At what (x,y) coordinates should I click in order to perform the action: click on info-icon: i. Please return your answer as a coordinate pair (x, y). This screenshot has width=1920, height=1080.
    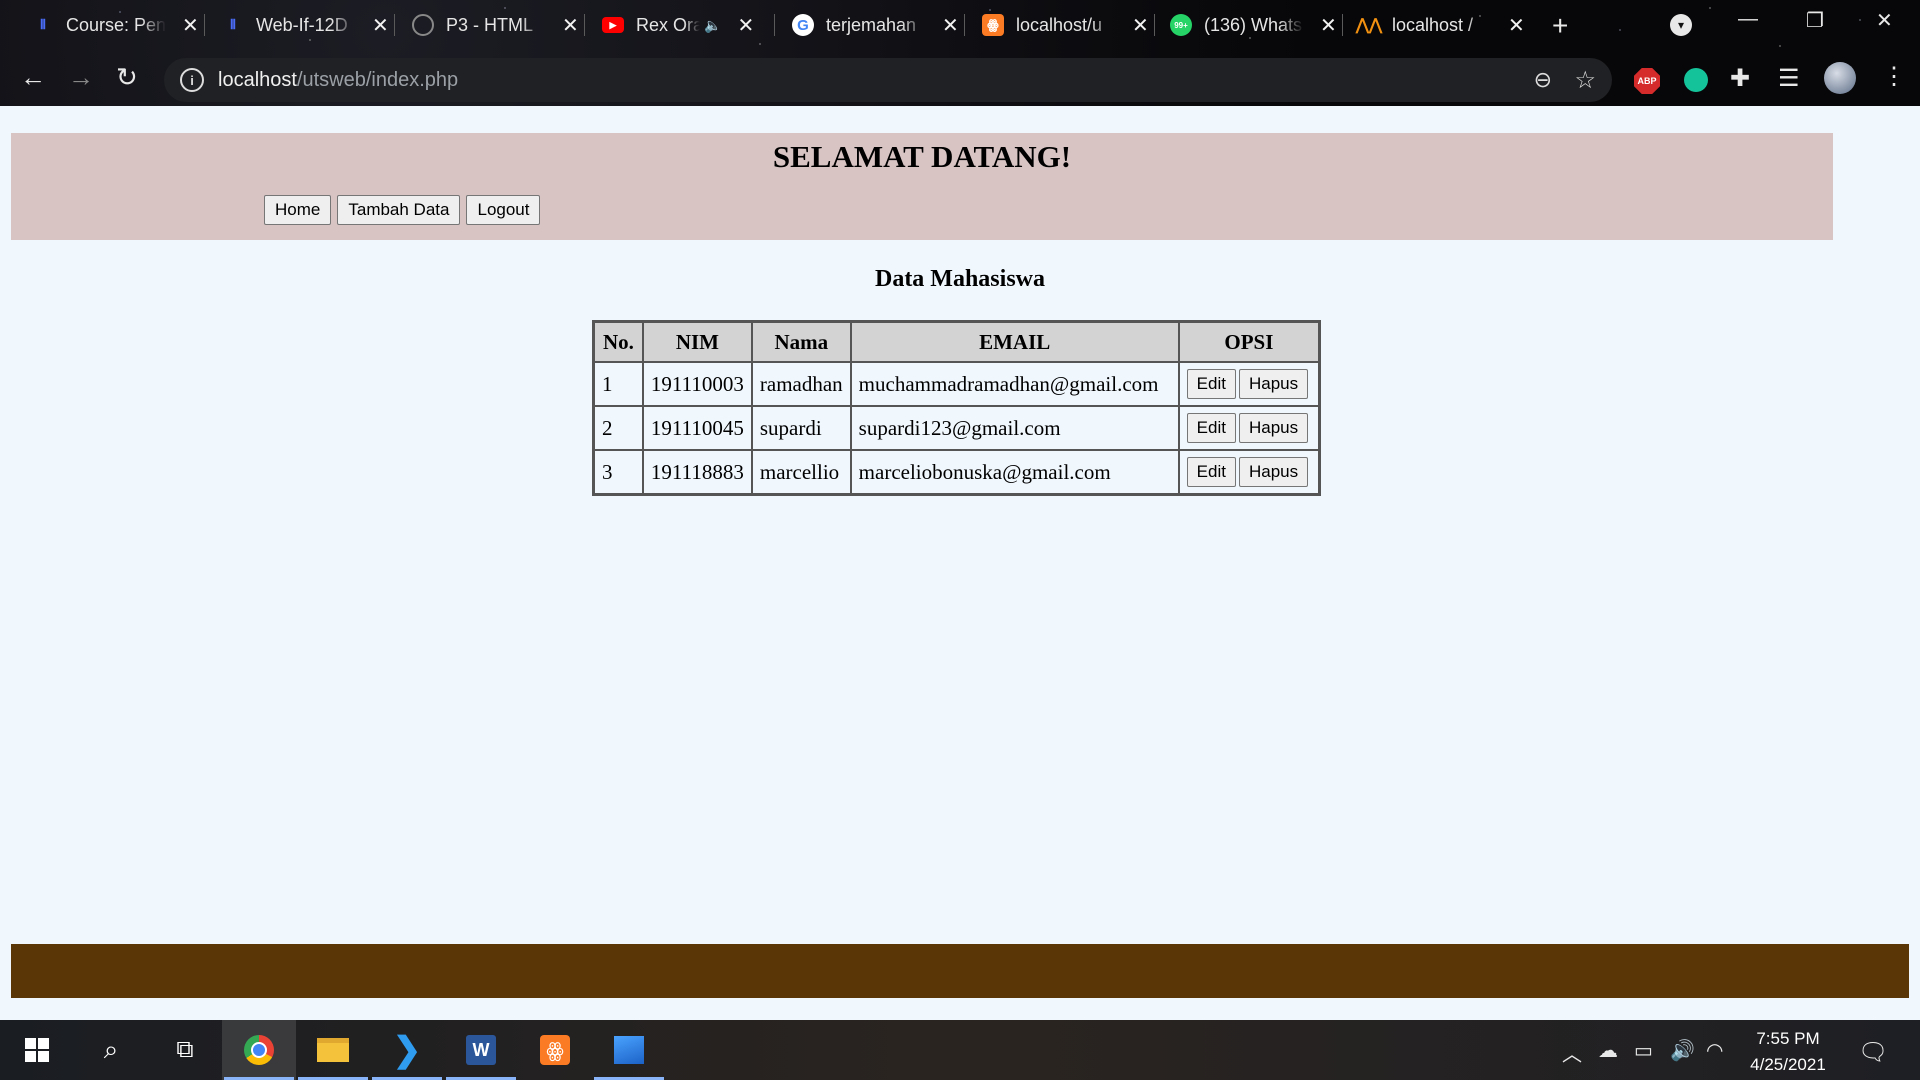
    Looking at the image, I should click on (192, 80).